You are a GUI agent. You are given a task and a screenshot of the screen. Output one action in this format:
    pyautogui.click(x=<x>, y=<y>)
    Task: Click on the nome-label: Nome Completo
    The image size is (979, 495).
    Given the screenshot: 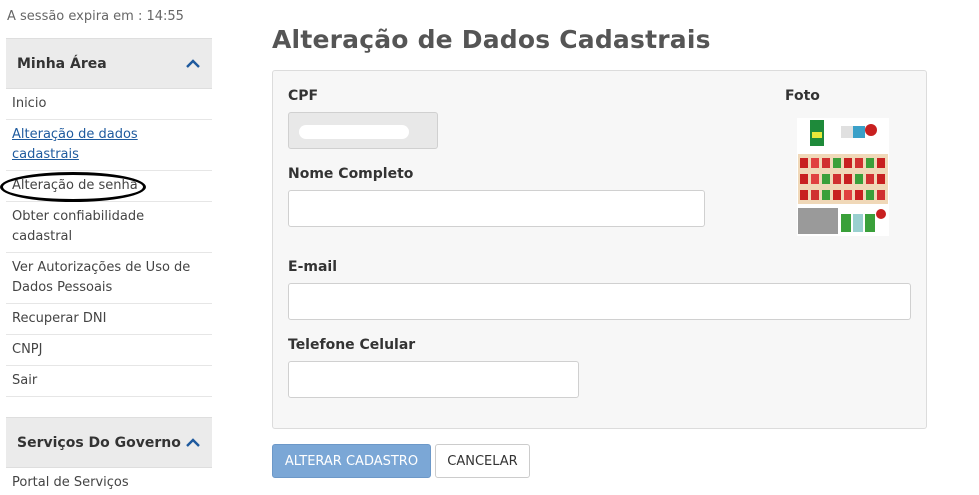 What is the action you would take?
    pyautogui.click(x=351, y=174)
    